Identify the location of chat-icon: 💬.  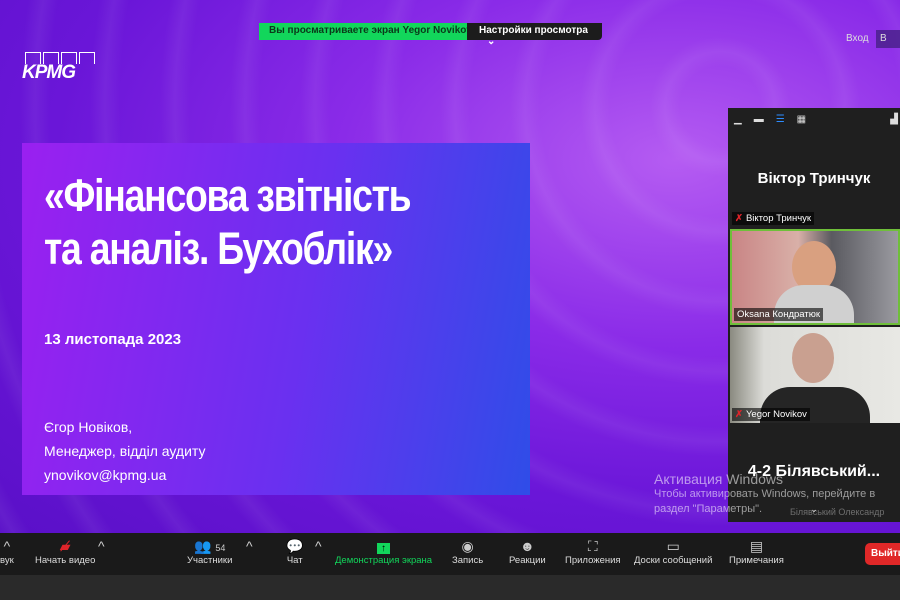
(295, 546).